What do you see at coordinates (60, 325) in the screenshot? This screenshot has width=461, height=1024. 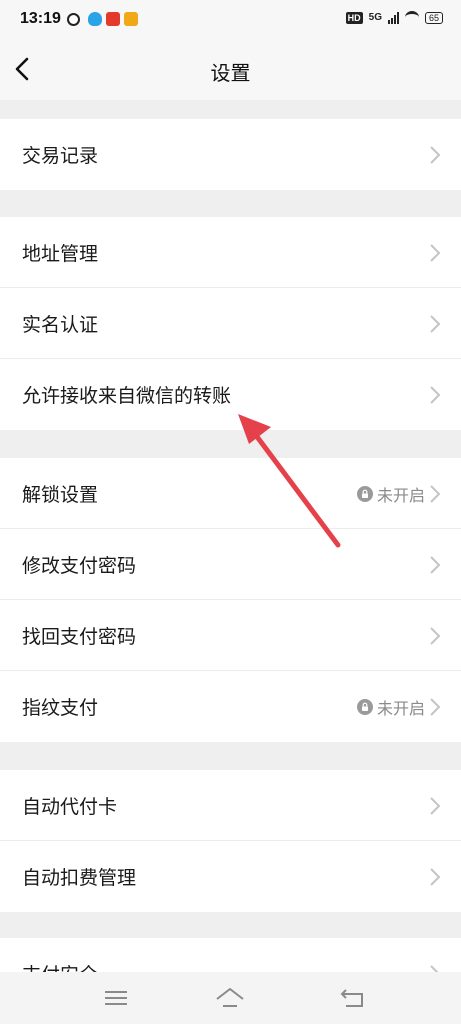 I see `row-label: 实名认证` at bounding box center [60, 325].